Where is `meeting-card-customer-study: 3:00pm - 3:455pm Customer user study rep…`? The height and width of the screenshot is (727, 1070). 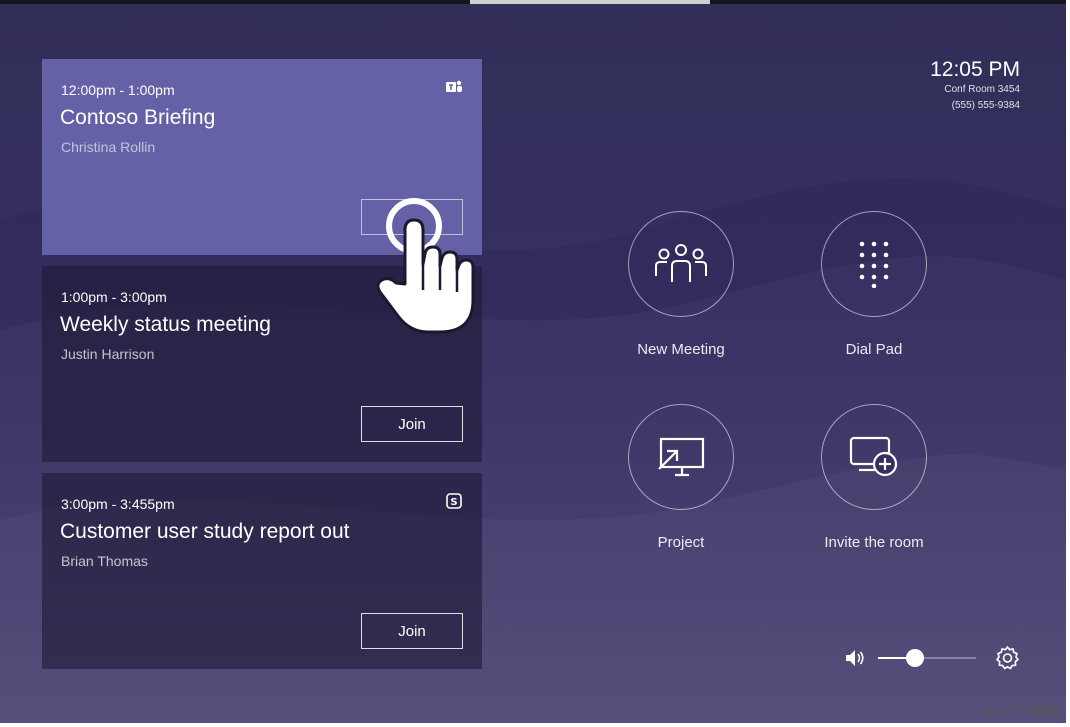 meeting-card-customer-study: 3:00pm - 3:455pm Customer user study rep… is located at coordinates (262, 571).